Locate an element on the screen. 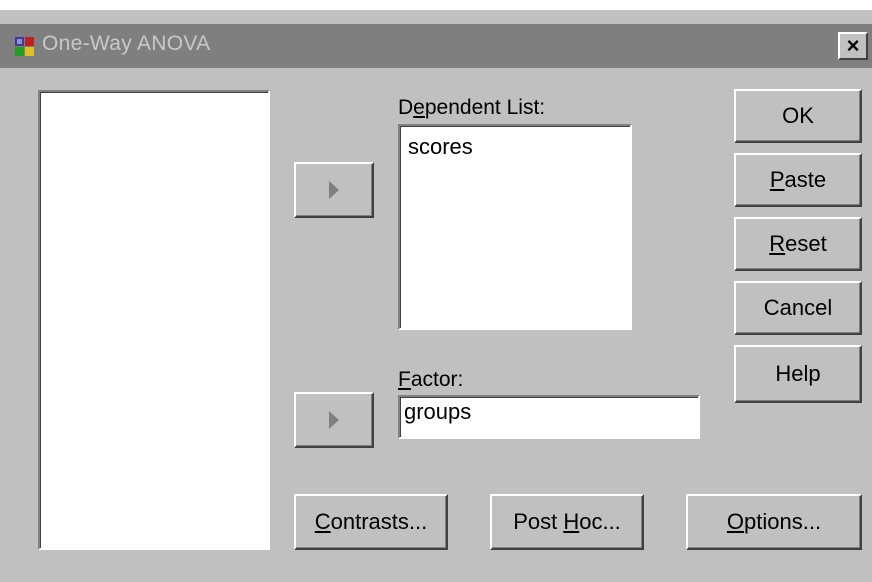  paste-button: Paste is located at coordinates (798, 180).